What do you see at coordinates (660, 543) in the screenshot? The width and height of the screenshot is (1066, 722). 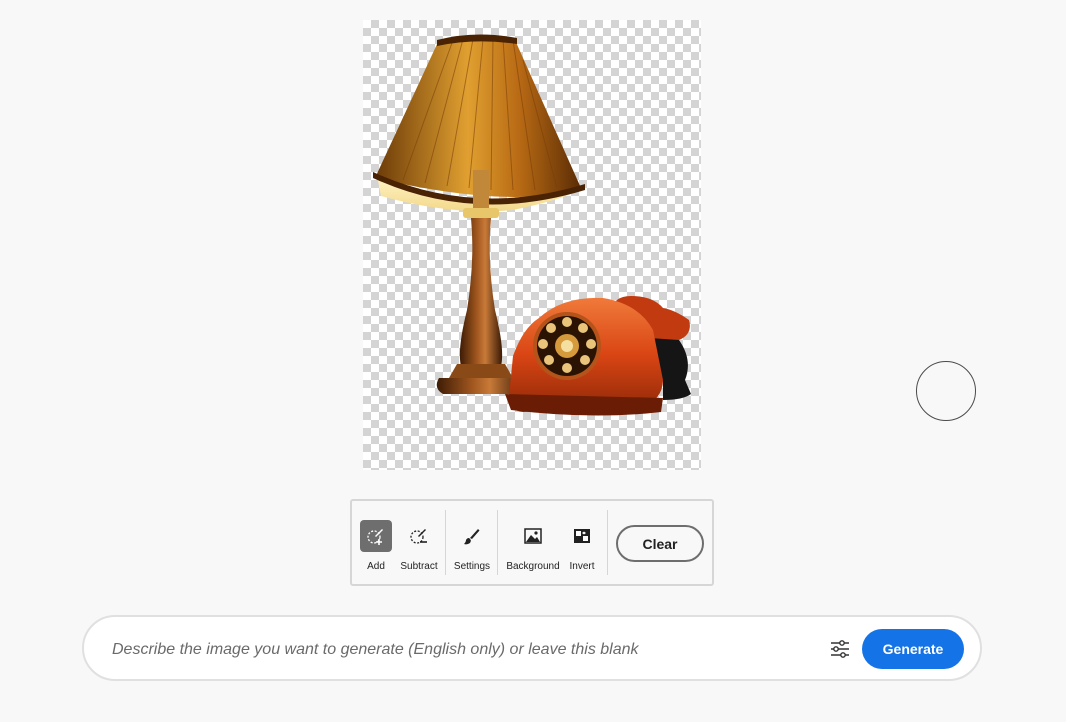 I see `clear-button: Clear` at bounding box center [660, 543].